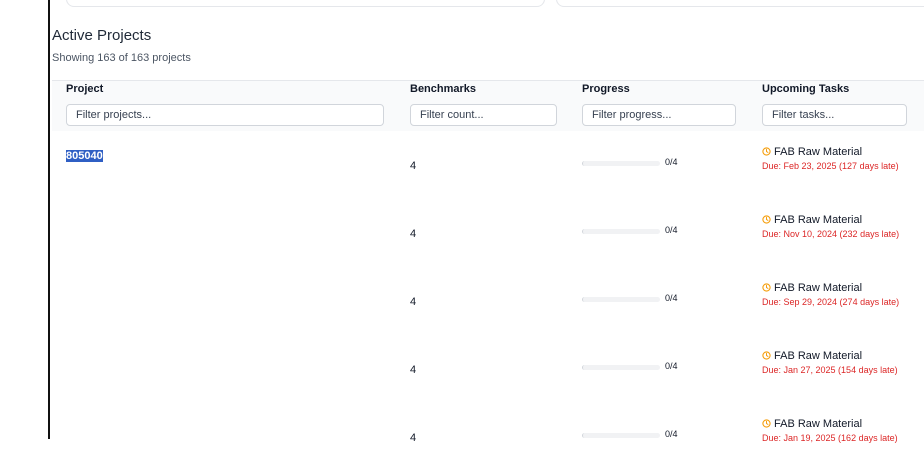  I want to click on filter-progress-input, so click(659, 115).